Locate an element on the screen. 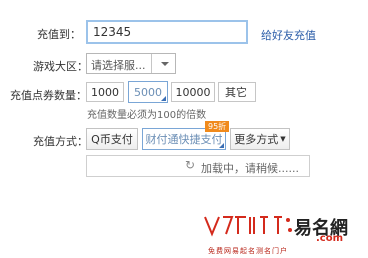 The width and height of the screenshot is (368, 258). caret-down-icon: ▼ is located at coordinates (283, 139).